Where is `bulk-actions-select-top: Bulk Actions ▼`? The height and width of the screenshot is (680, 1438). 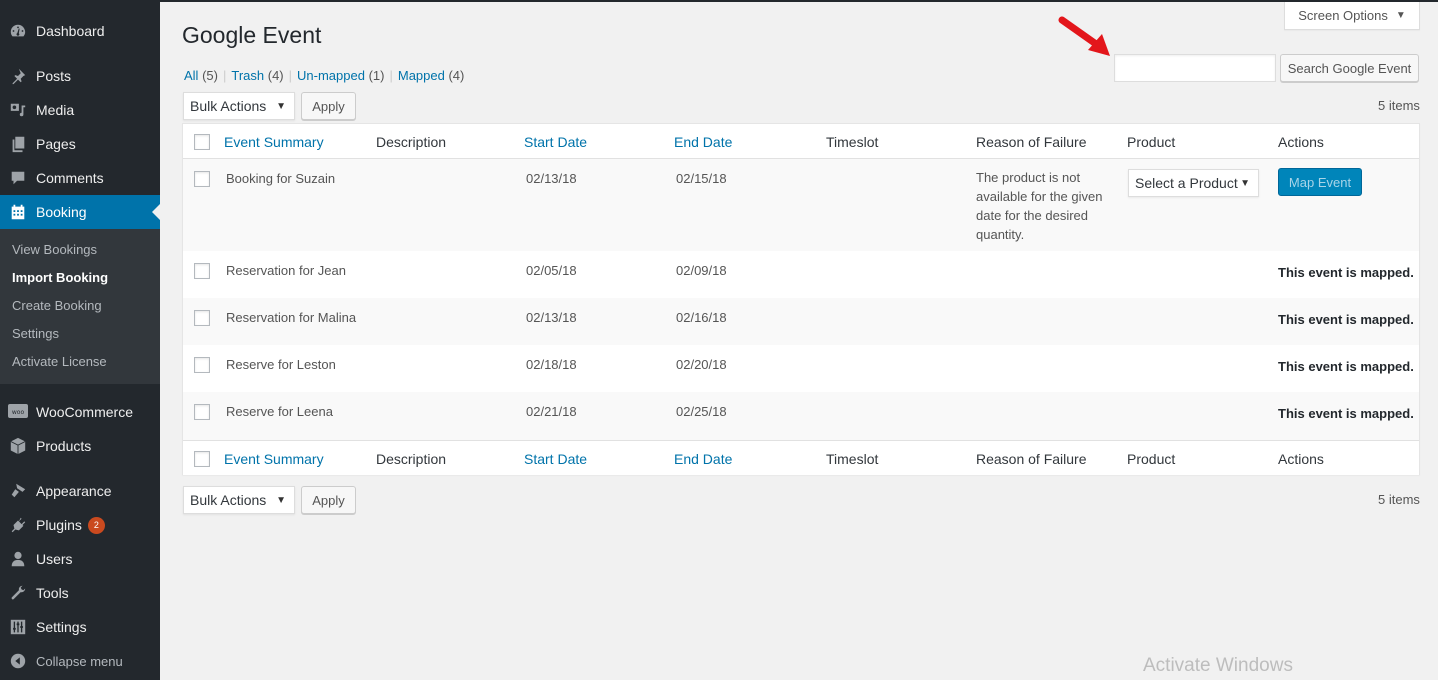 bulk-actions-select-top: Bulk Actions ▼ is located at coordinates (239, 106).